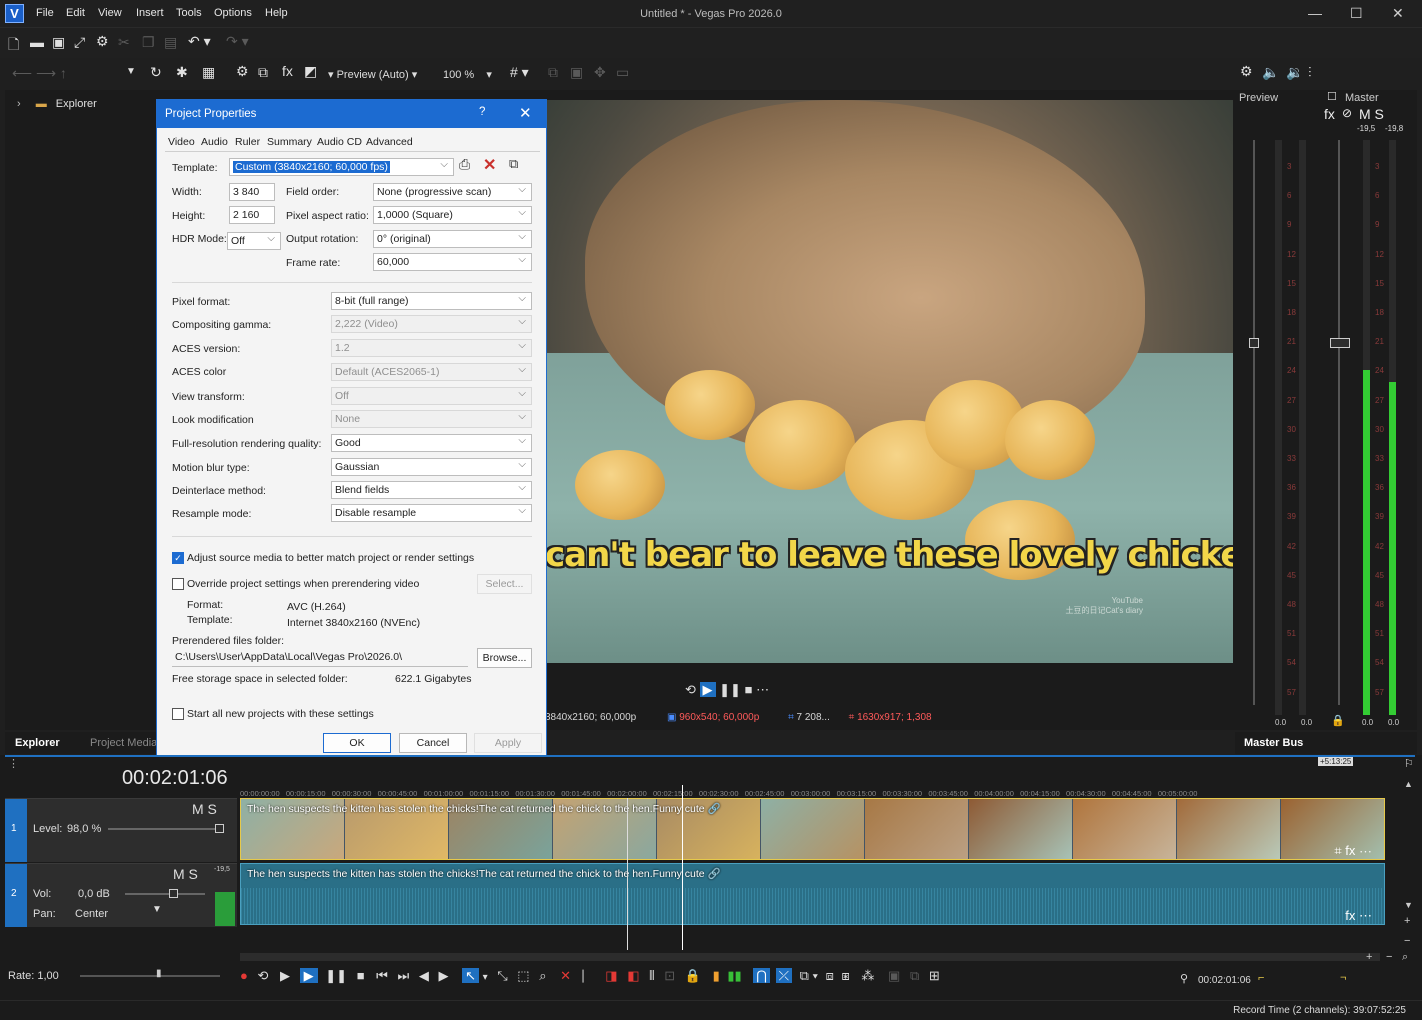 This screenshot has width=1422, height=1020. Describe the element at coordinates (523, 975) in the screenshot. I see `selection-tool-icon: ⬚` at that location.